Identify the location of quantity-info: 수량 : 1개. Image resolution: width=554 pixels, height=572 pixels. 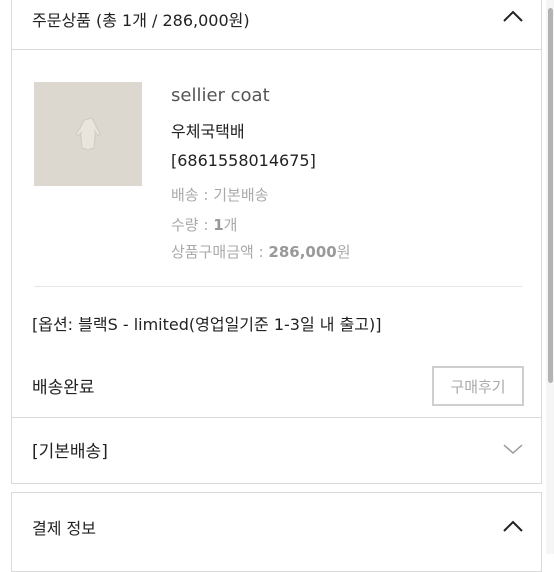
(204, 224).